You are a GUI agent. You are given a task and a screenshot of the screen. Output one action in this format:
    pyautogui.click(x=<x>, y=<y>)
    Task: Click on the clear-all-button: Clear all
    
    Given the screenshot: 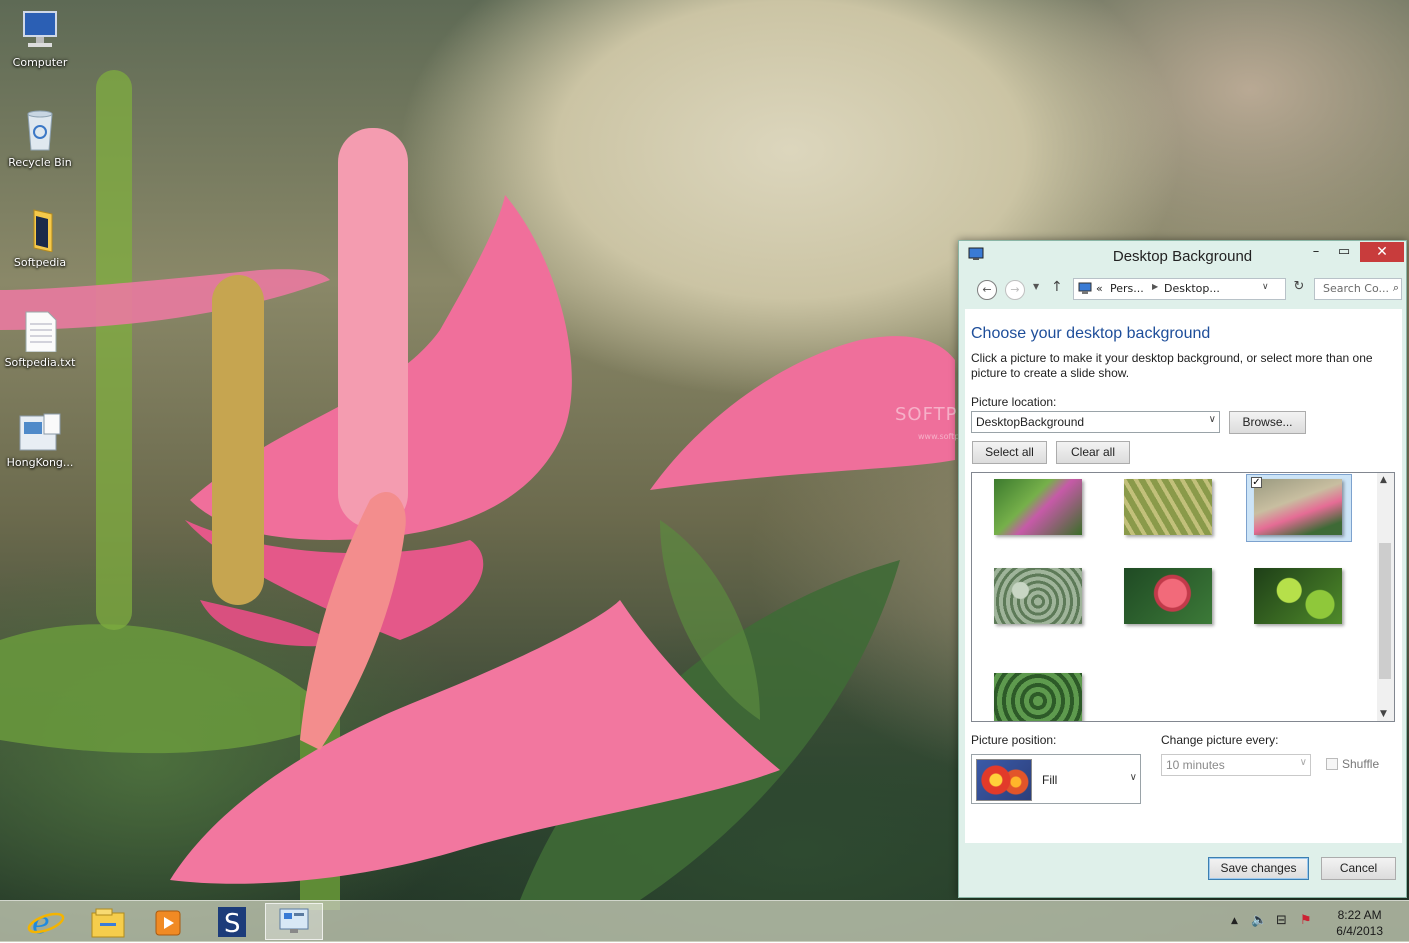 What is the action you would take?
    pyautogui.click(x=1093, y=452)
    